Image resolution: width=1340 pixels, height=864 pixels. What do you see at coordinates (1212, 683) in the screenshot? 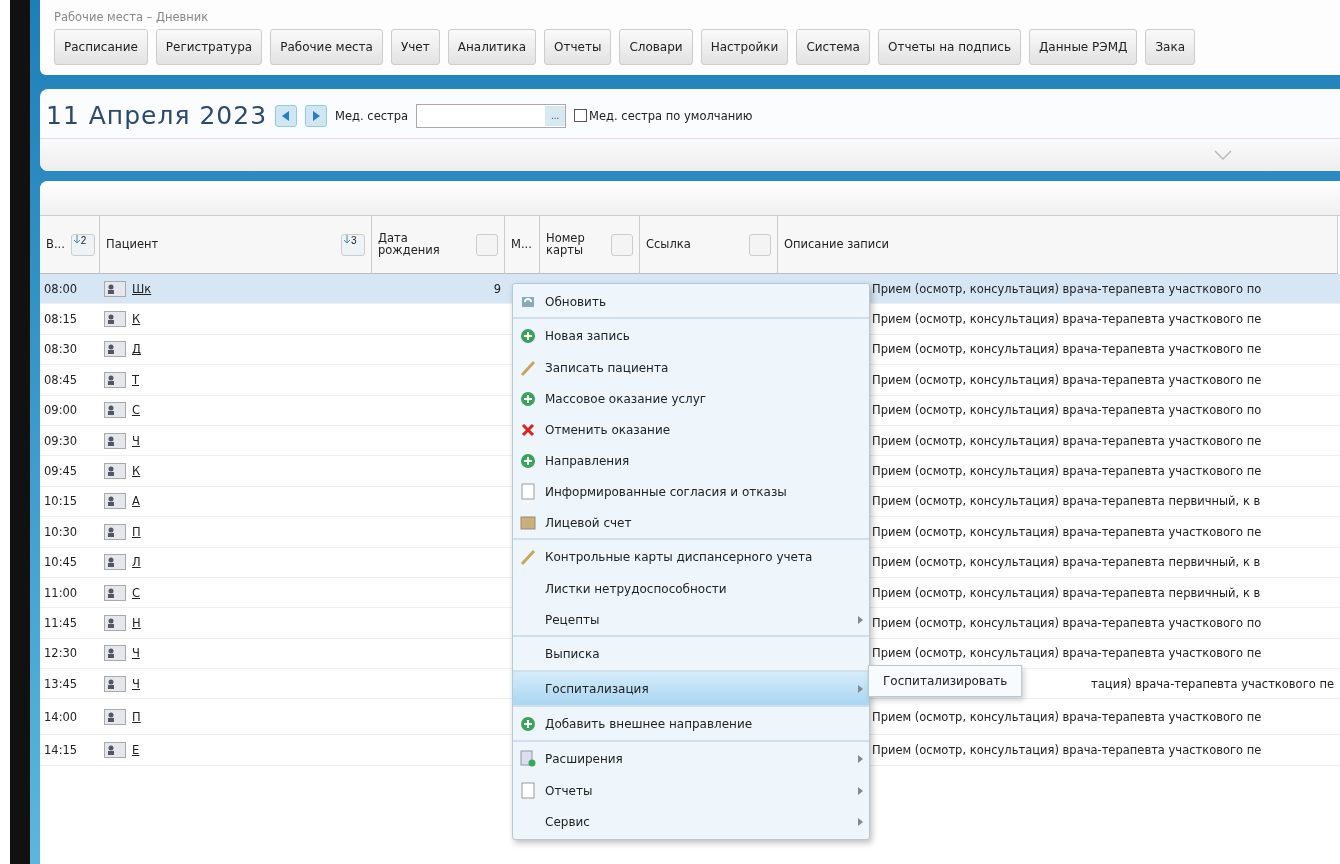
I see `description-cell: тация) врача-терапевта участкового пе` at bounding box center [1212, 683].